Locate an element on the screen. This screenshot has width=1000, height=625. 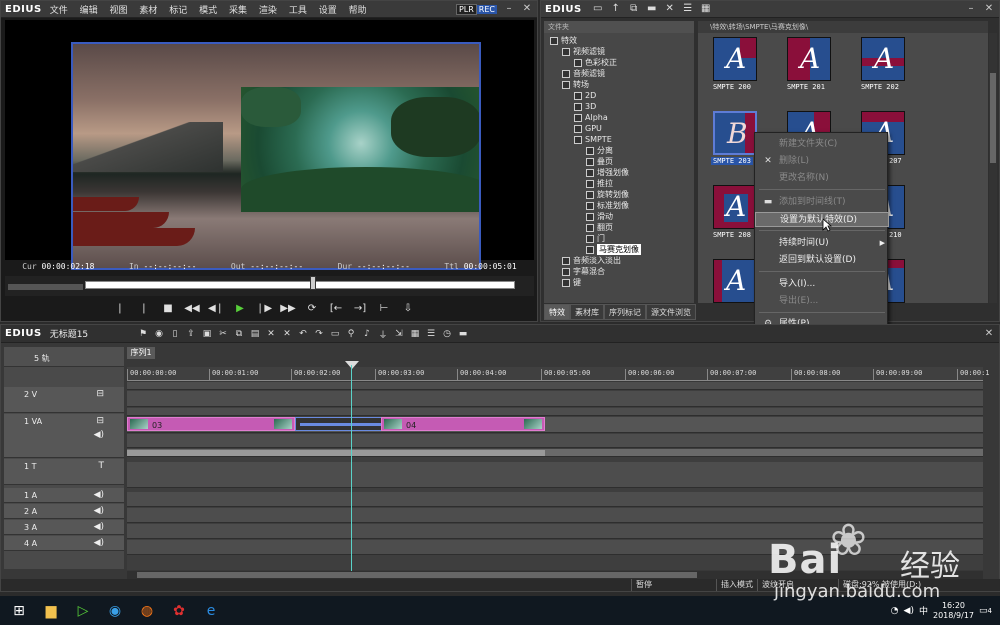
tree-node: 键 is located at coordinates (571, 282).